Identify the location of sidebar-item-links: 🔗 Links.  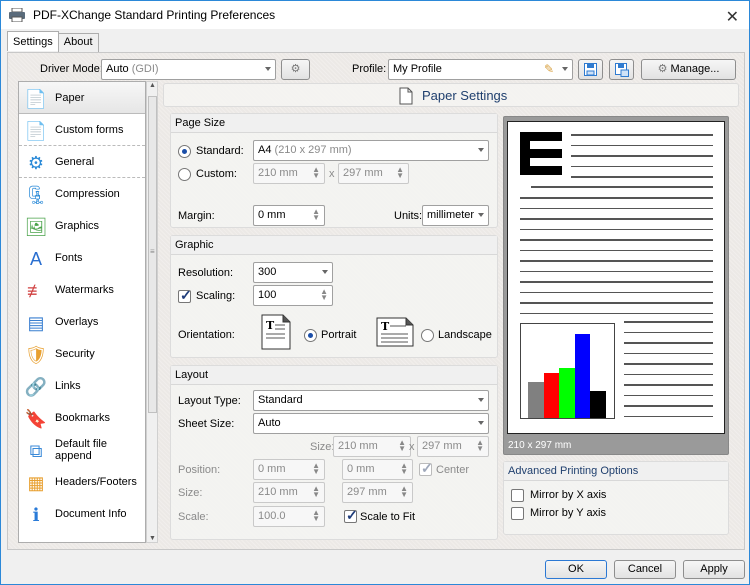
(82, 386).